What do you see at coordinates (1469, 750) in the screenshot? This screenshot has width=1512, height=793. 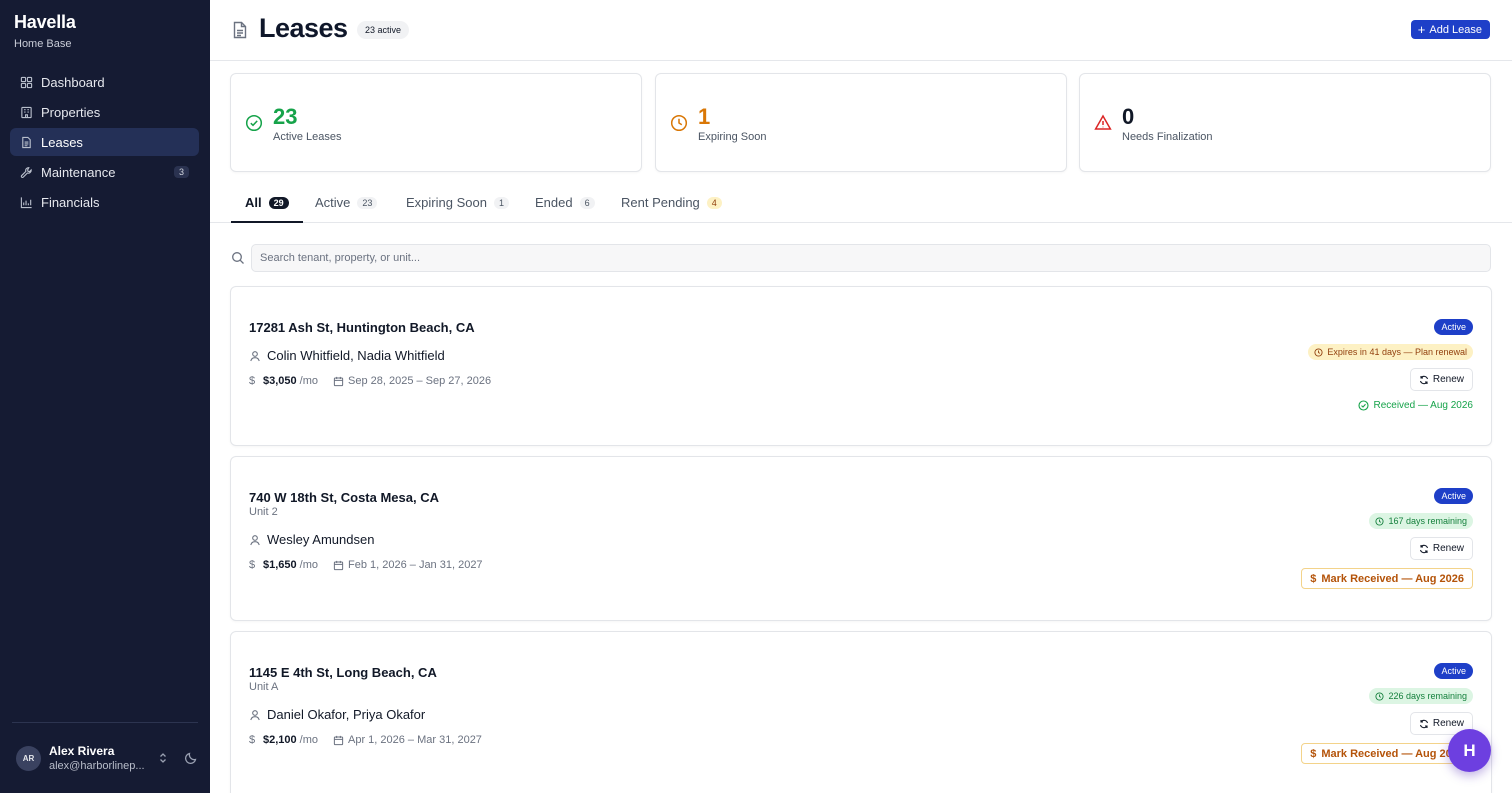 I see `assistant-fab: H` at bounding box center [1469, 750].